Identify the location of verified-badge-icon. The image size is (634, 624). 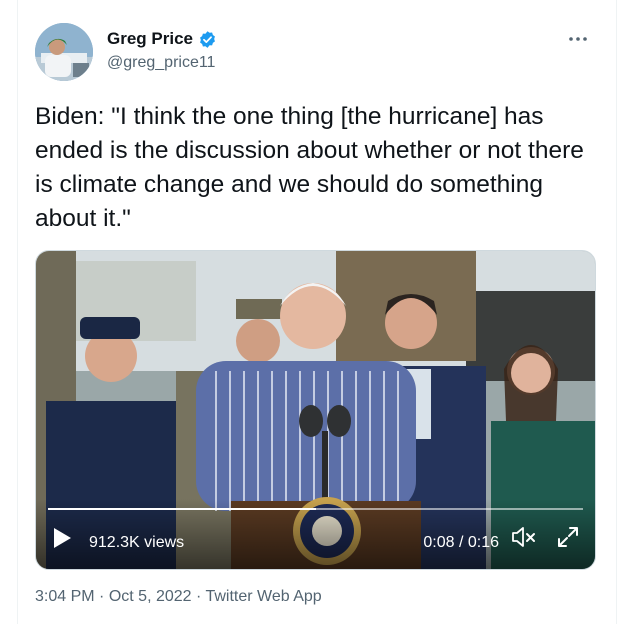
(207, 39).